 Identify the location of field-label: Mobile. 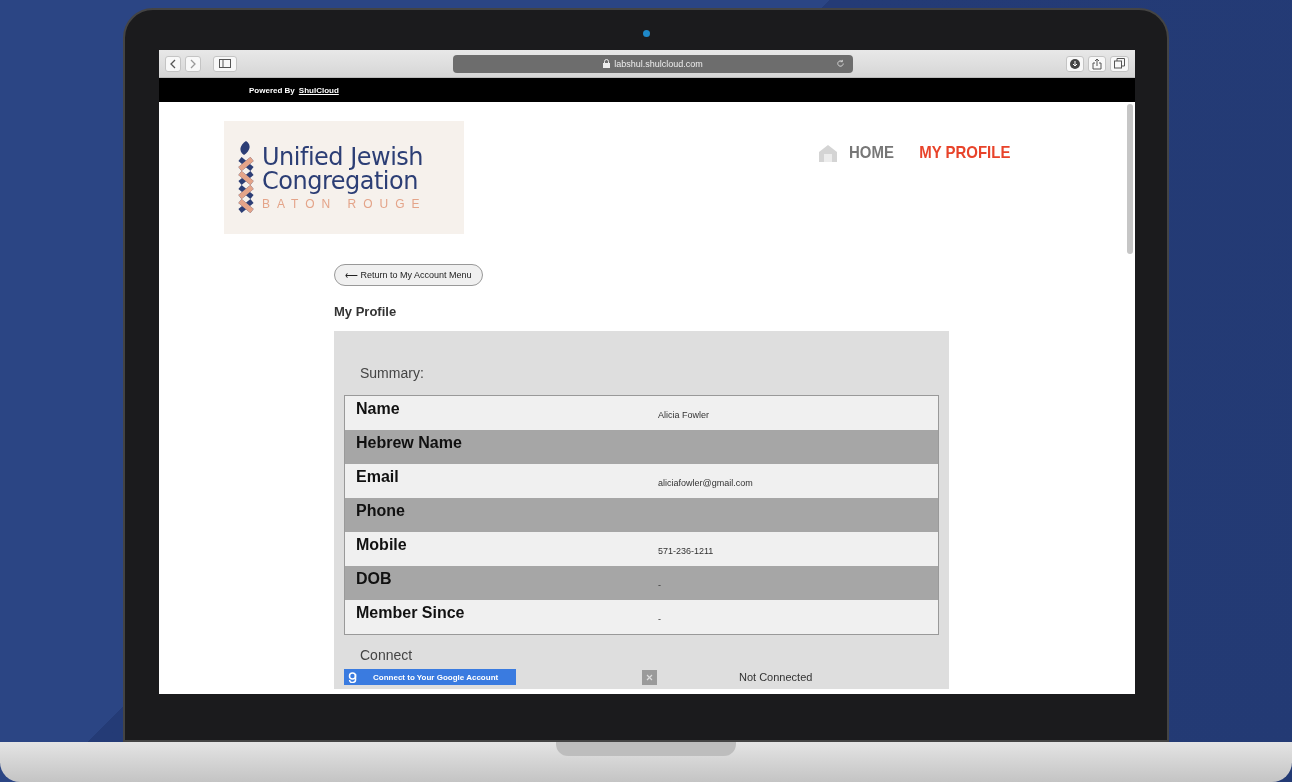
(382, 544).